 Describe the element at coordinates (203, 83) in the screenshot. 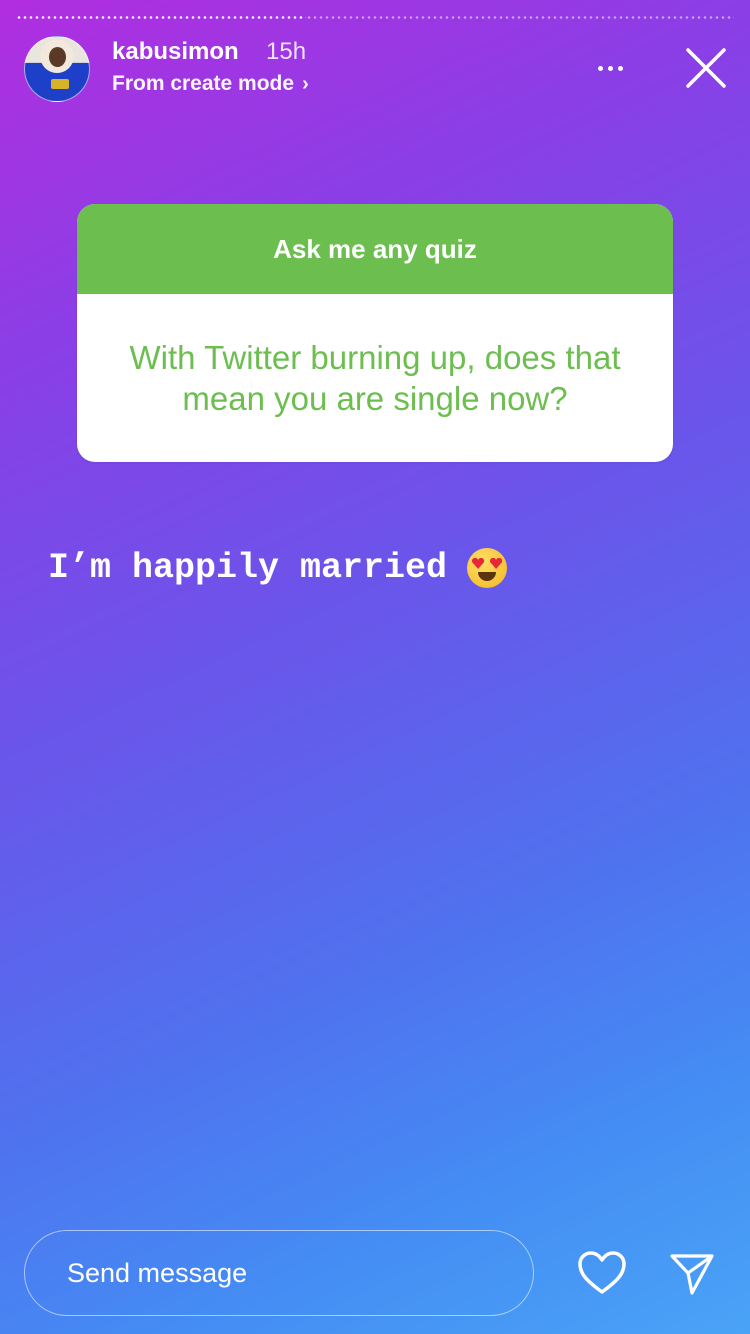

I see `create-mode-label: From create mode` at that location.